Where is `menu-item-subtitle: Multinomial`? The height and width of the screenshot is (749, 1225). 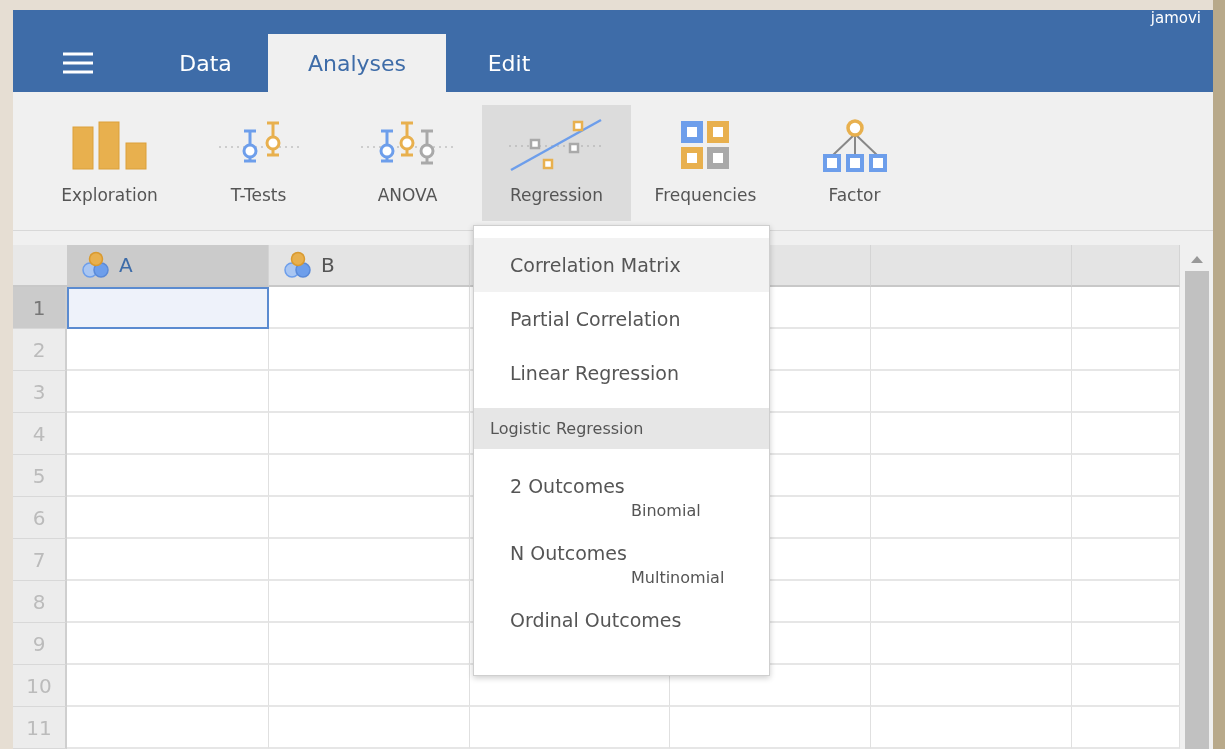
menu-item-subtitle: Multinomial is located at coordinates (678, 577).